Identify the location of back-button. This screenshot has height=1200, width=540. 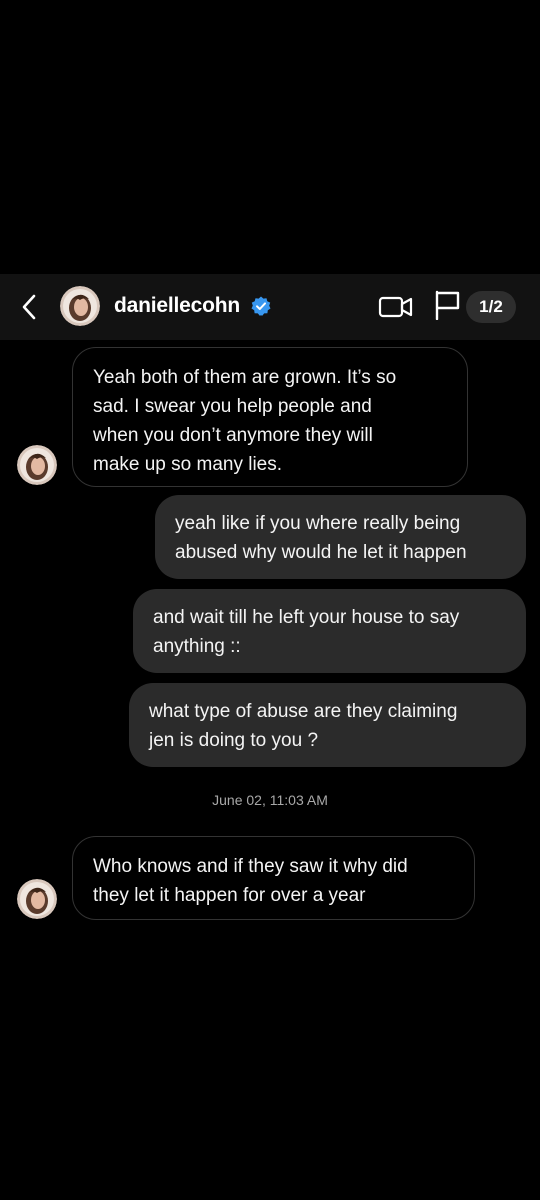
(29, 307).